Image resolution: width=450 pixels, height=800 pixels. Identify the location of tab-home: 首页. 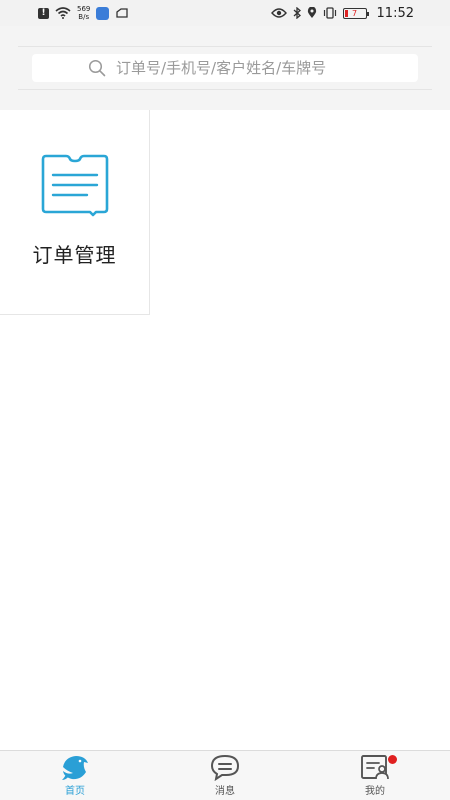
(75, 775).